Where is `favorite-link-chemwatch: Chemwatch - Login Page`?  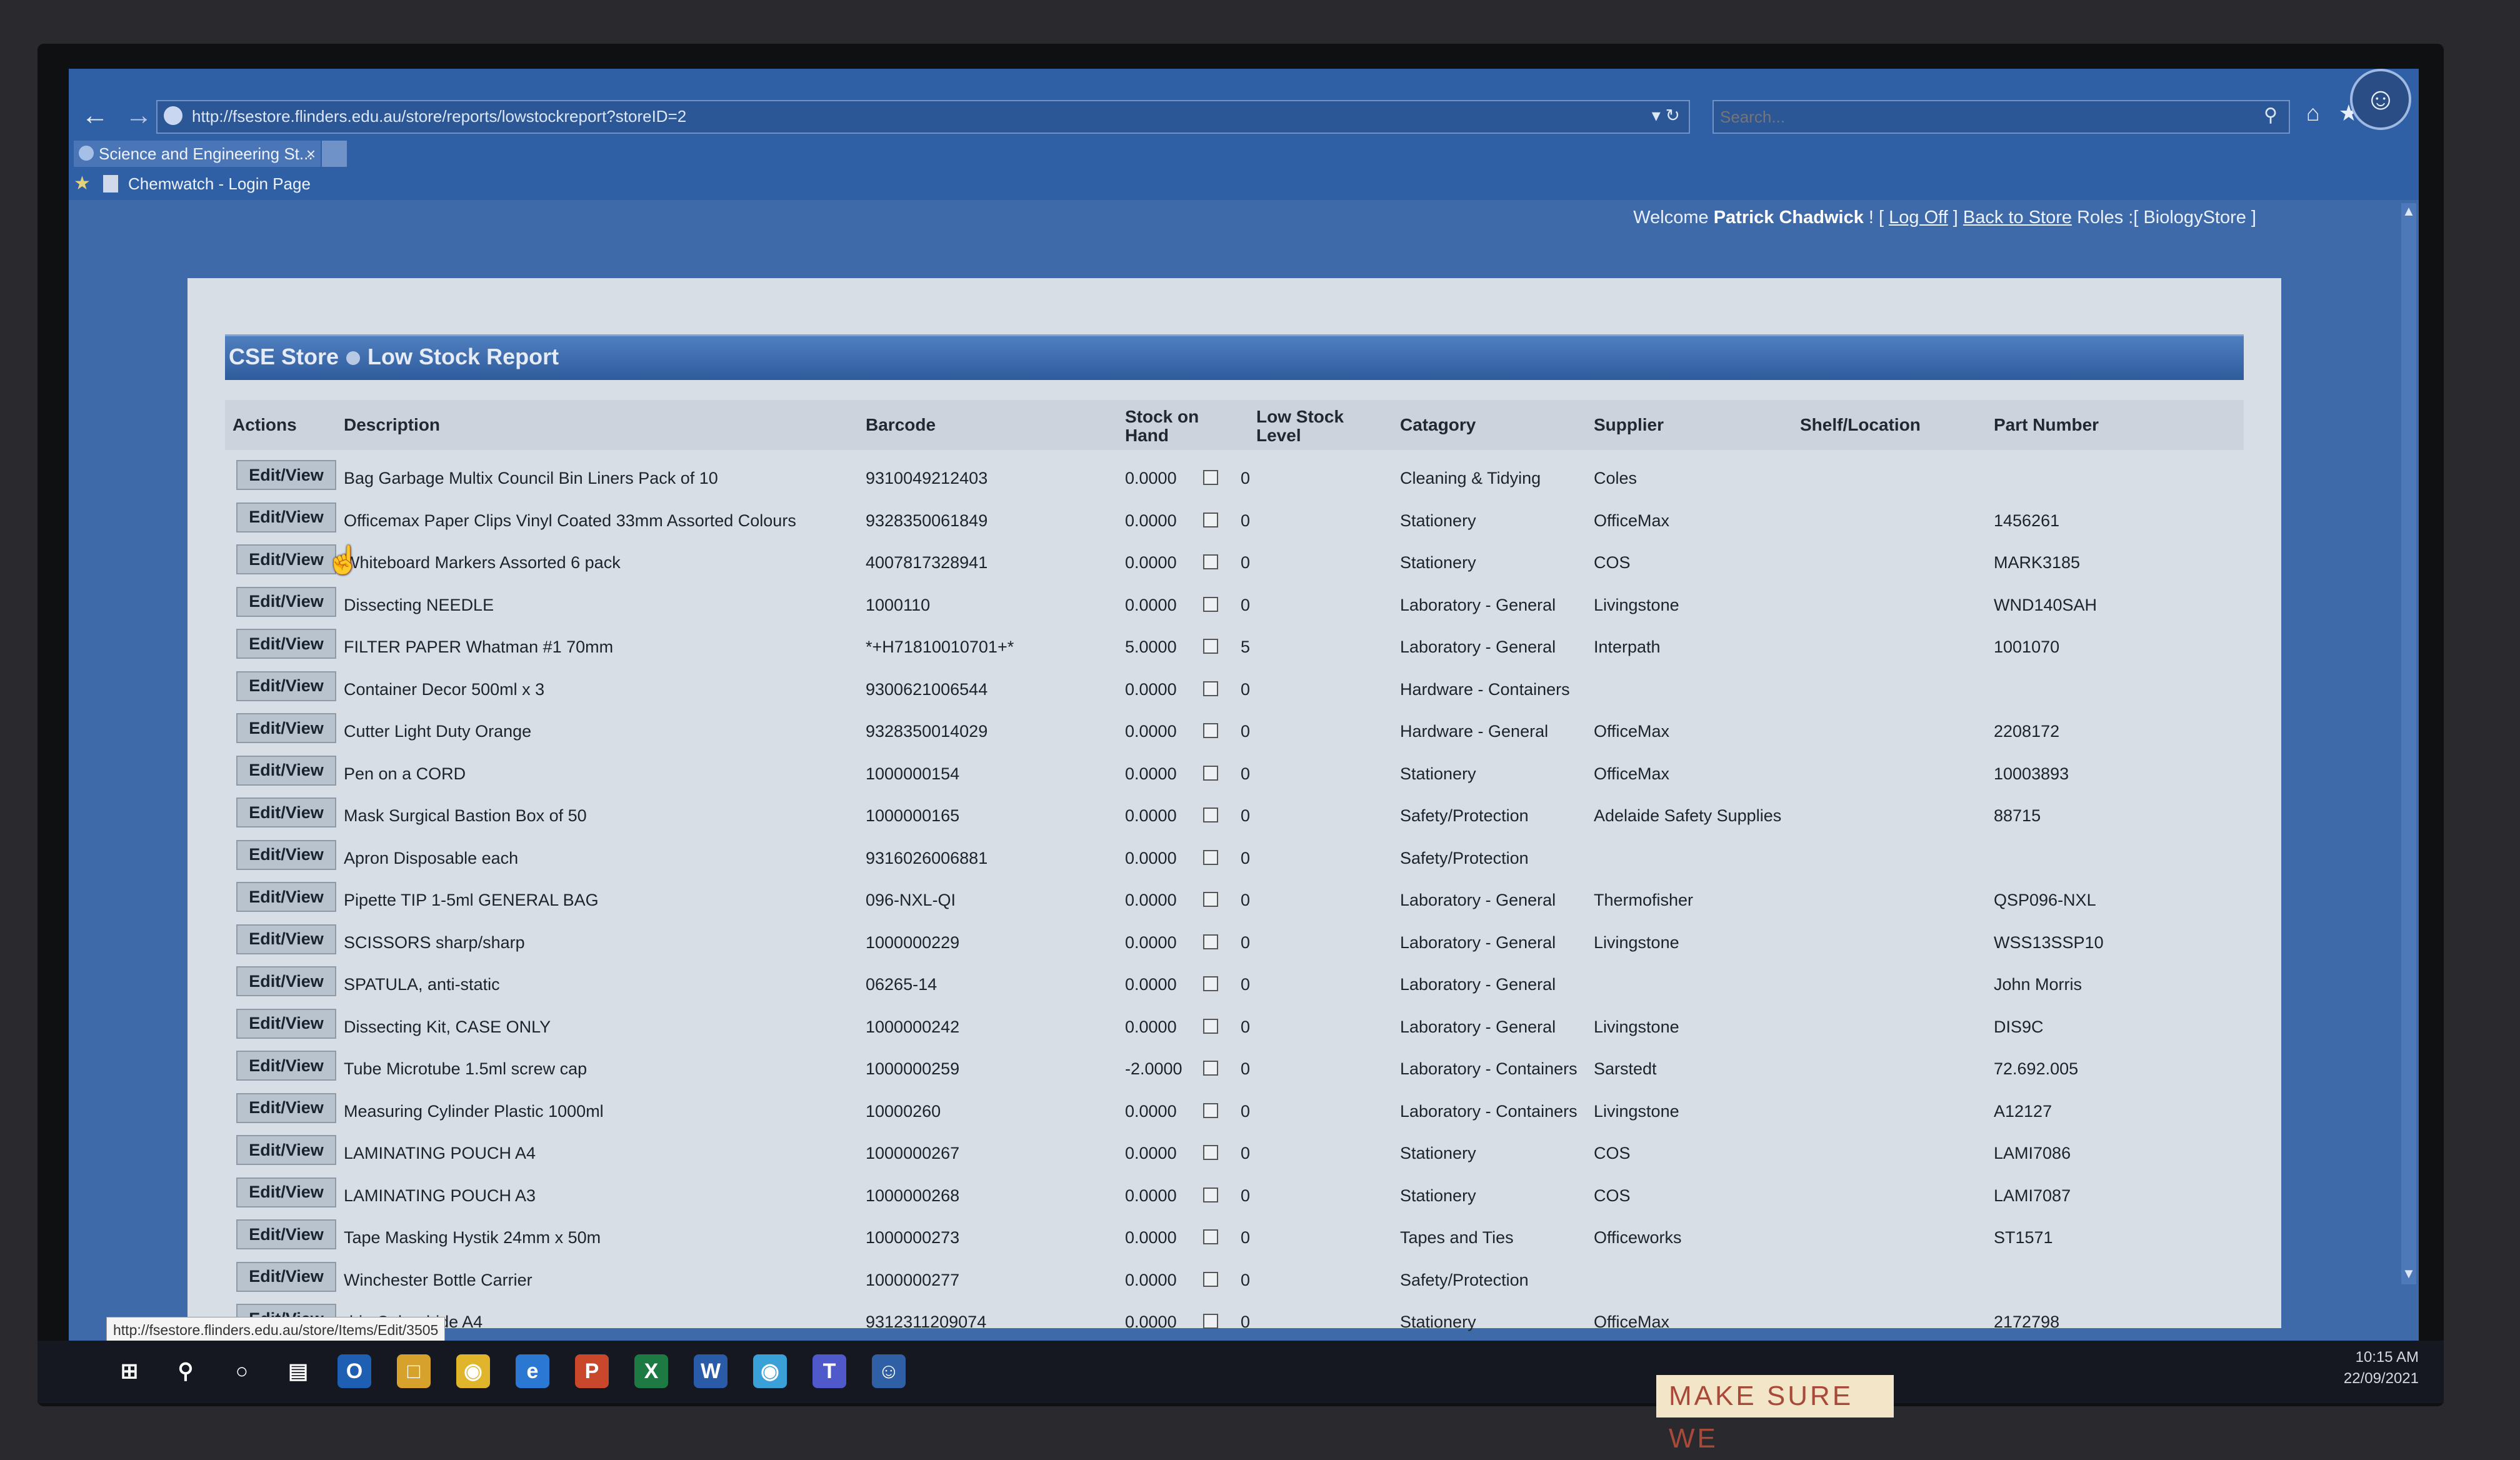
favorite-link-chemwatch: Chemwatch - Login Page is located at coordinates (220, 184).